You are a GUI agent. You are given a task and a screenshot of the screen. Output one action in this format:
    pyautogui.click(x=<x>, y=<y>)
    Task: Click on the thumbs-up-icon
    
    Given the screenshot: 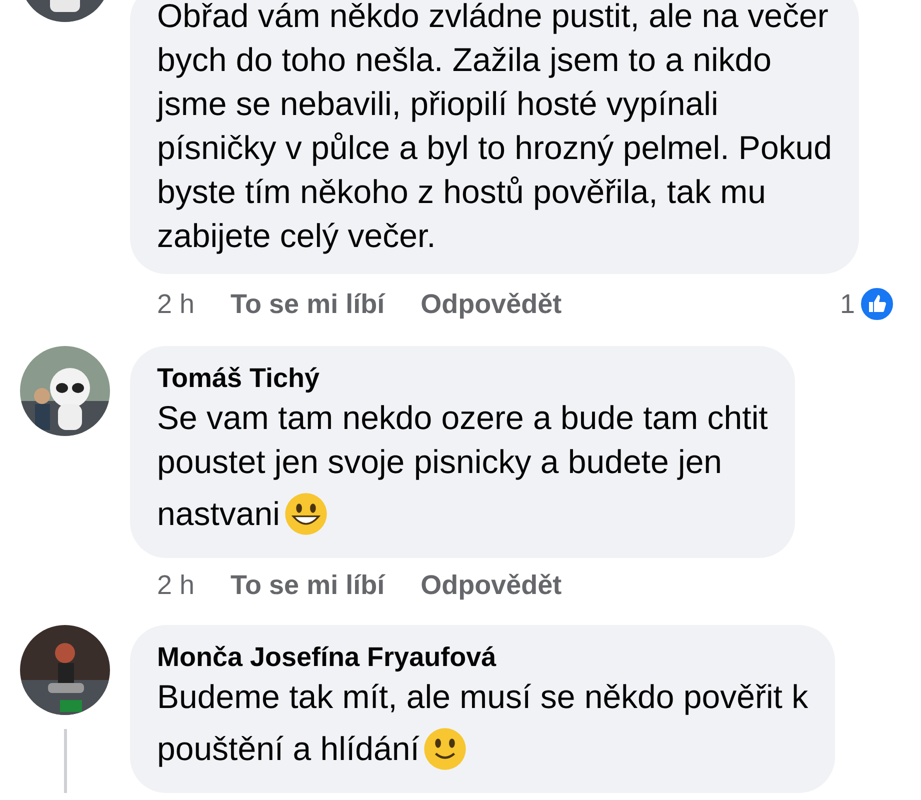 What is the action you would take?
    pyautogui.click(x=877, y=304)
    